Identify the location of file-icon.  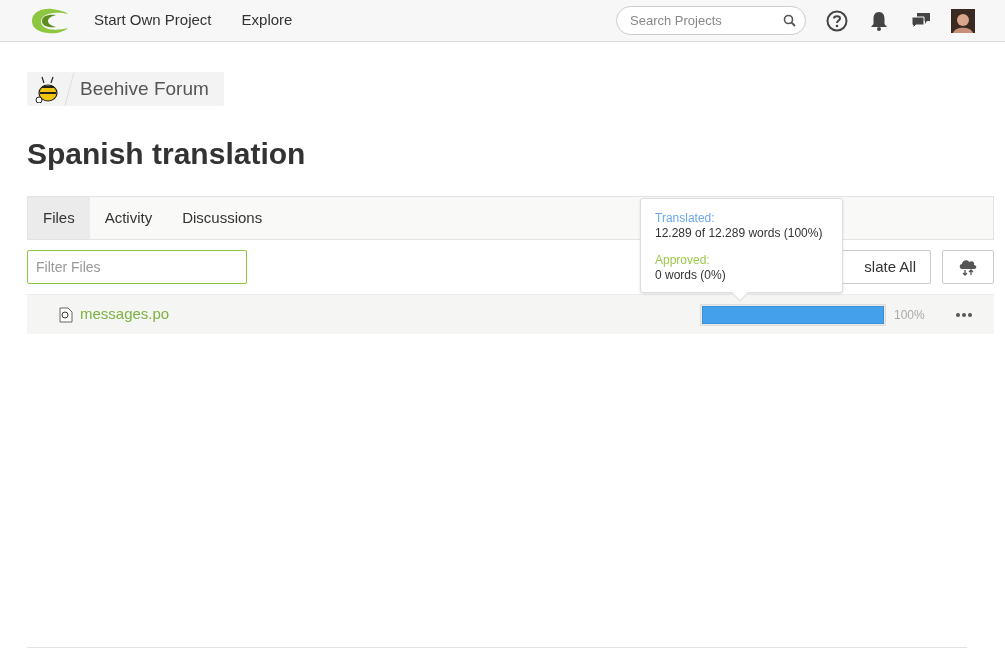
(66, 314).